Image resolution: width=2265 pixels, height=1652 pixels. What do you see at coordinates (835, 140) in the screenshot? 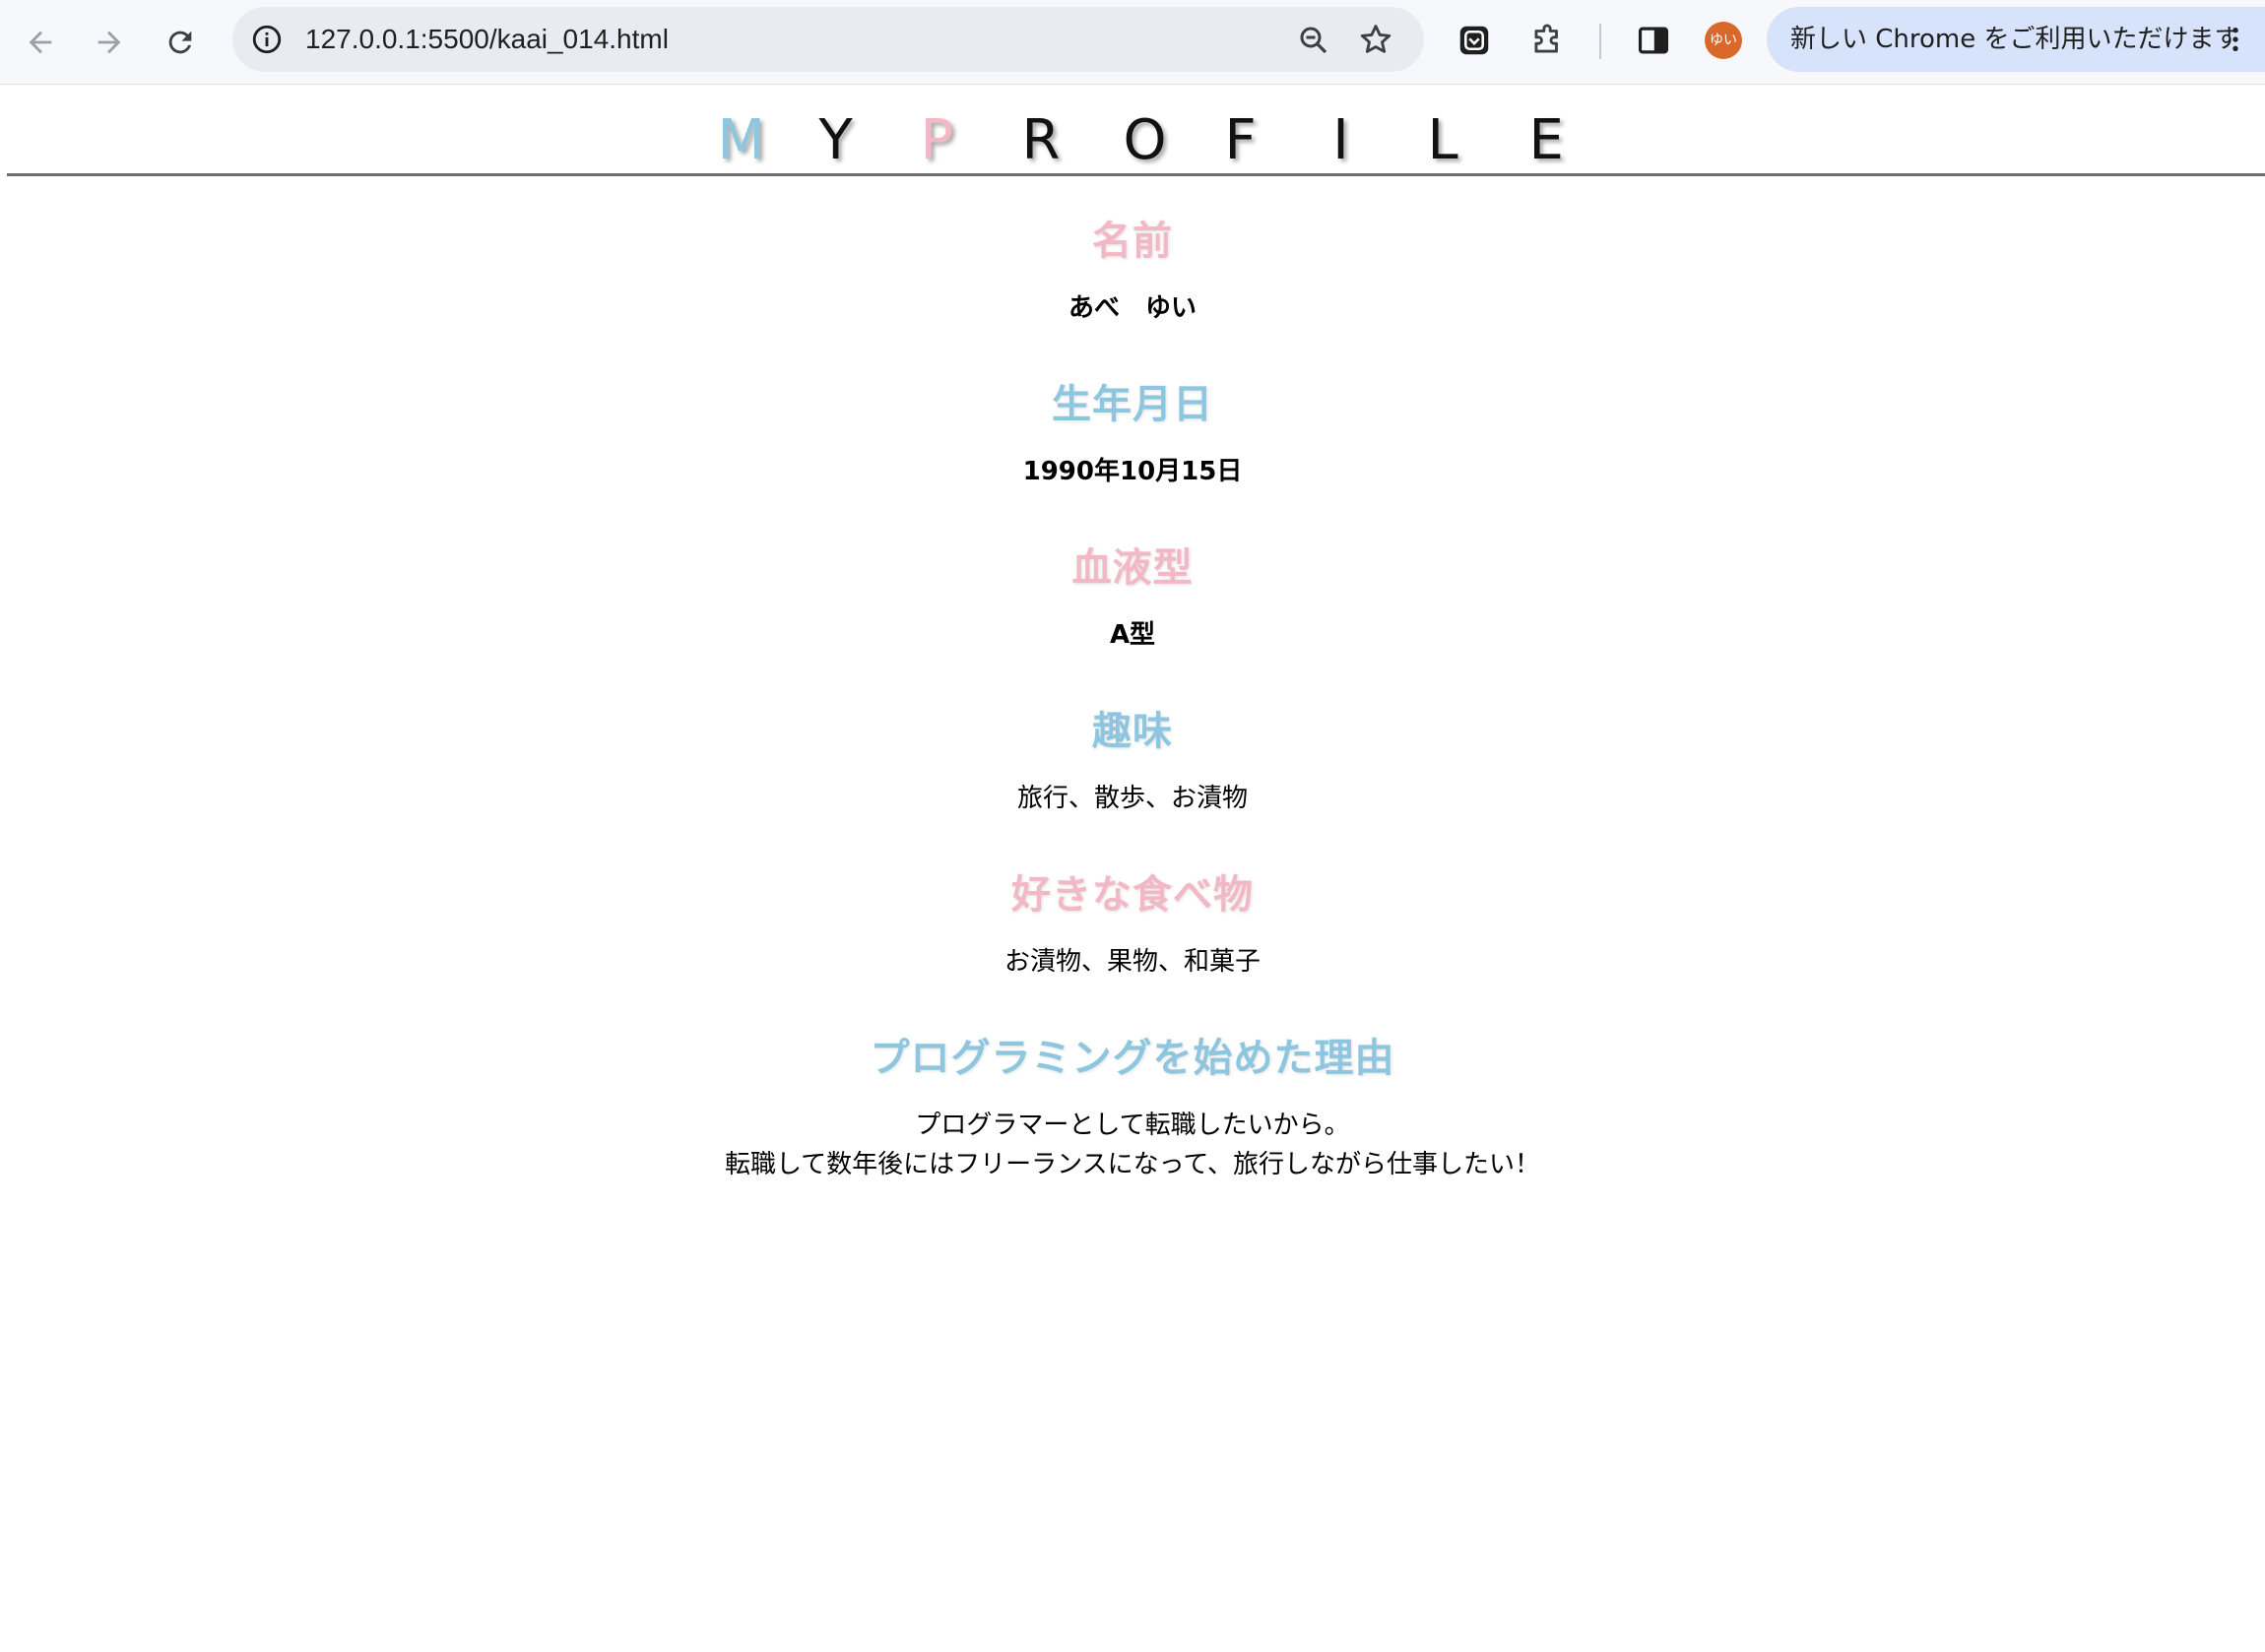
I see `title-letter: Y` at bounding box center [835, 140].